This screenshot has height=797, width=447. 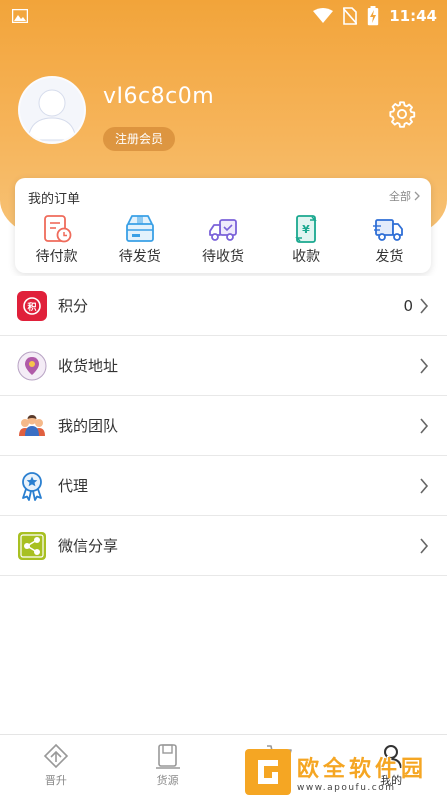 I want to click on menu-item-team: 我的团队, so click(x=223, y=426).